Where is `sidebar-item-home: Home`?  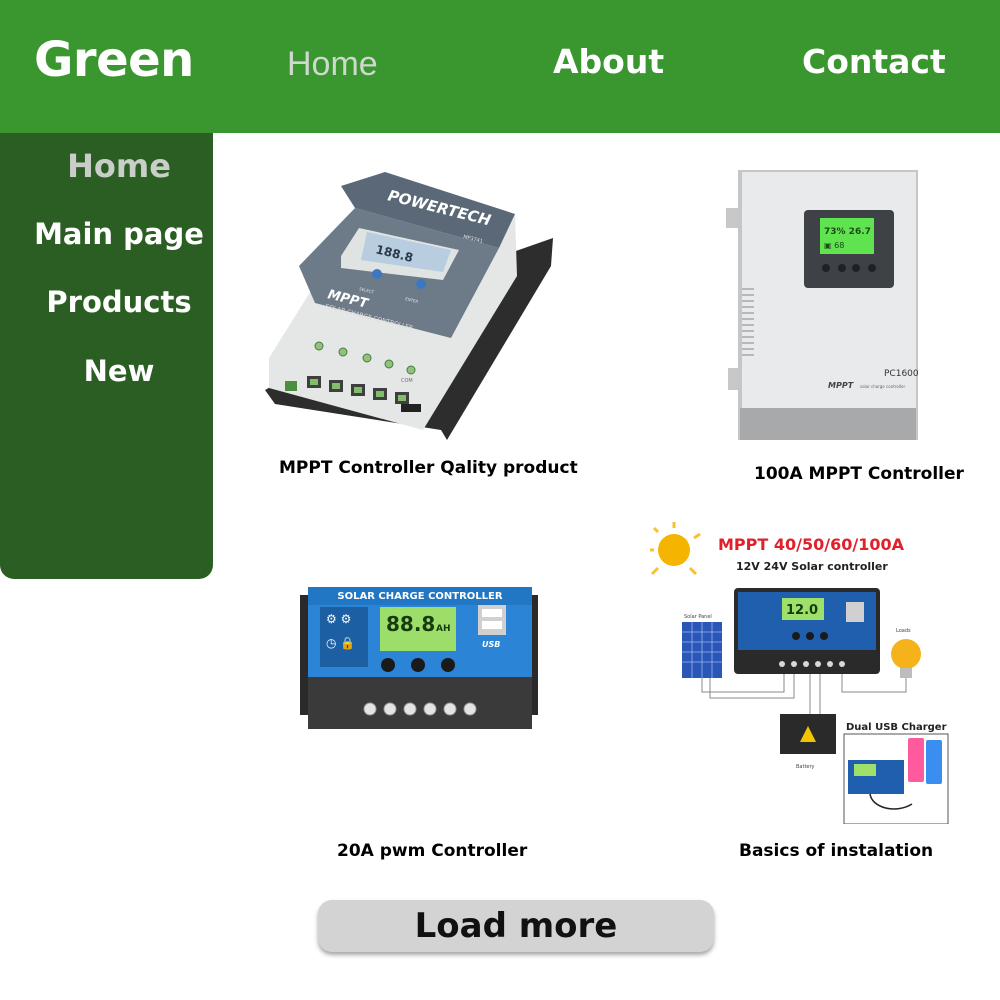
sidebar-item-home: Home is located at coordinates (119, 166).